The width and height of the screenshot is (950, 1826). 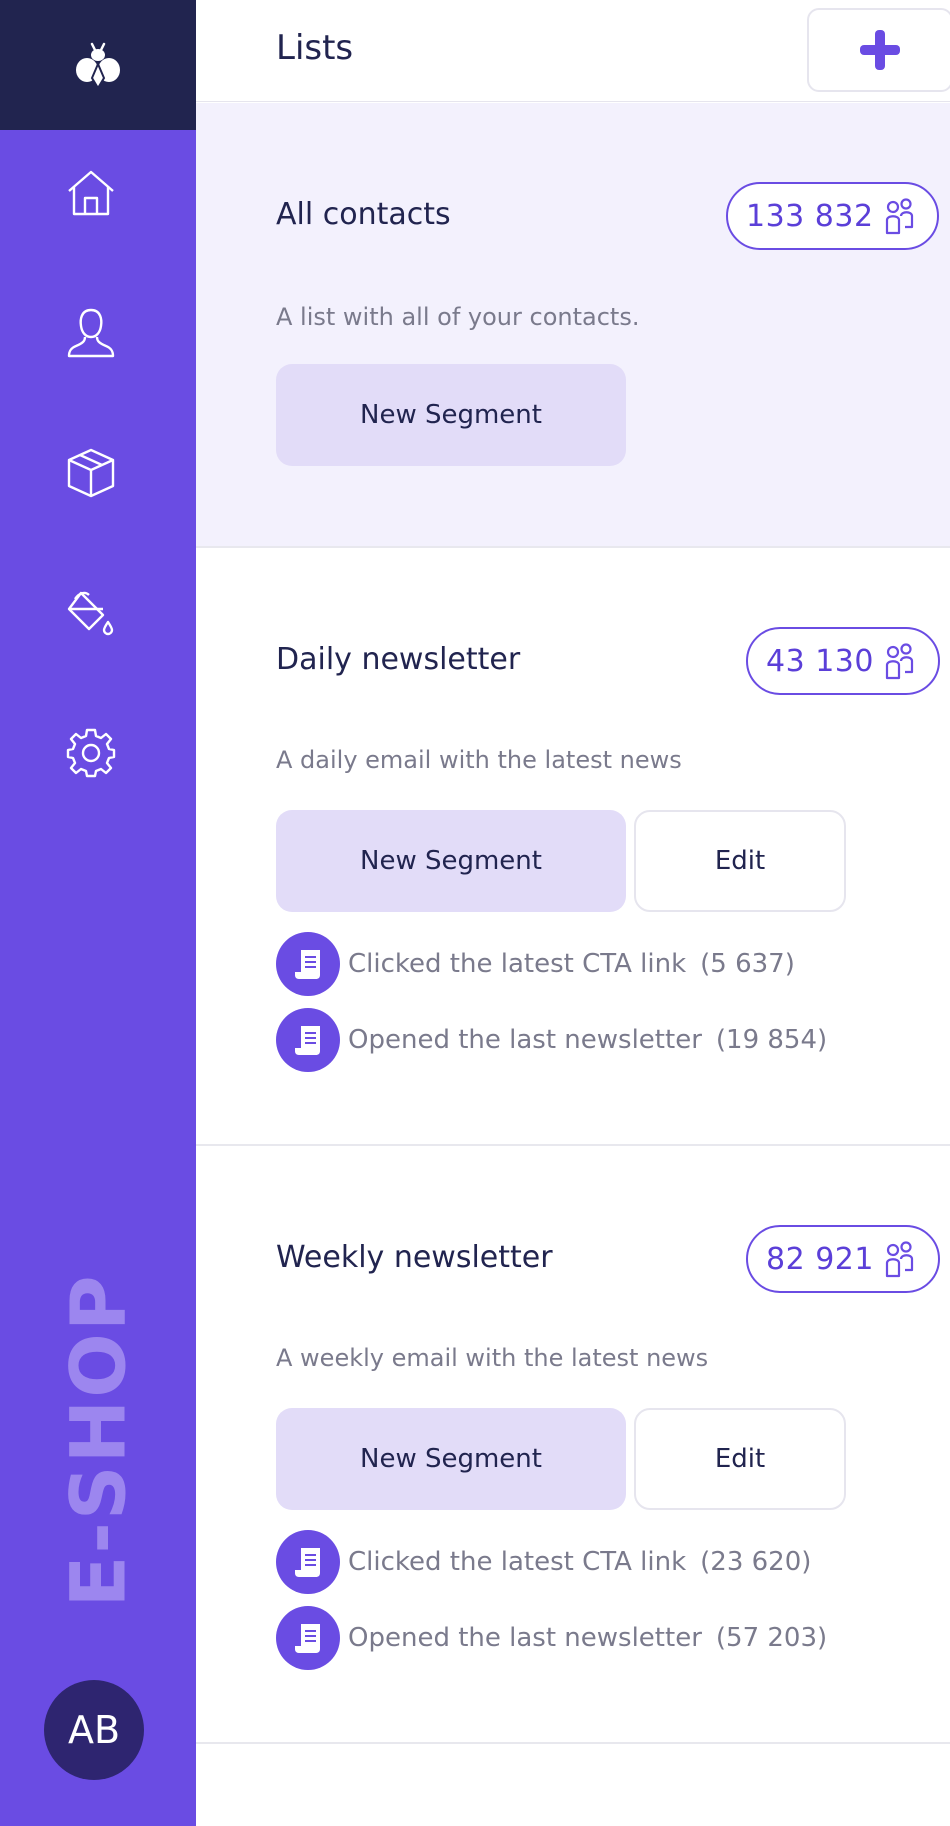 What do you see at coordinates (458, 317) in the screenshot?
I see `list-description: A list with all of your contacts.` at bounding box center [458, 317].